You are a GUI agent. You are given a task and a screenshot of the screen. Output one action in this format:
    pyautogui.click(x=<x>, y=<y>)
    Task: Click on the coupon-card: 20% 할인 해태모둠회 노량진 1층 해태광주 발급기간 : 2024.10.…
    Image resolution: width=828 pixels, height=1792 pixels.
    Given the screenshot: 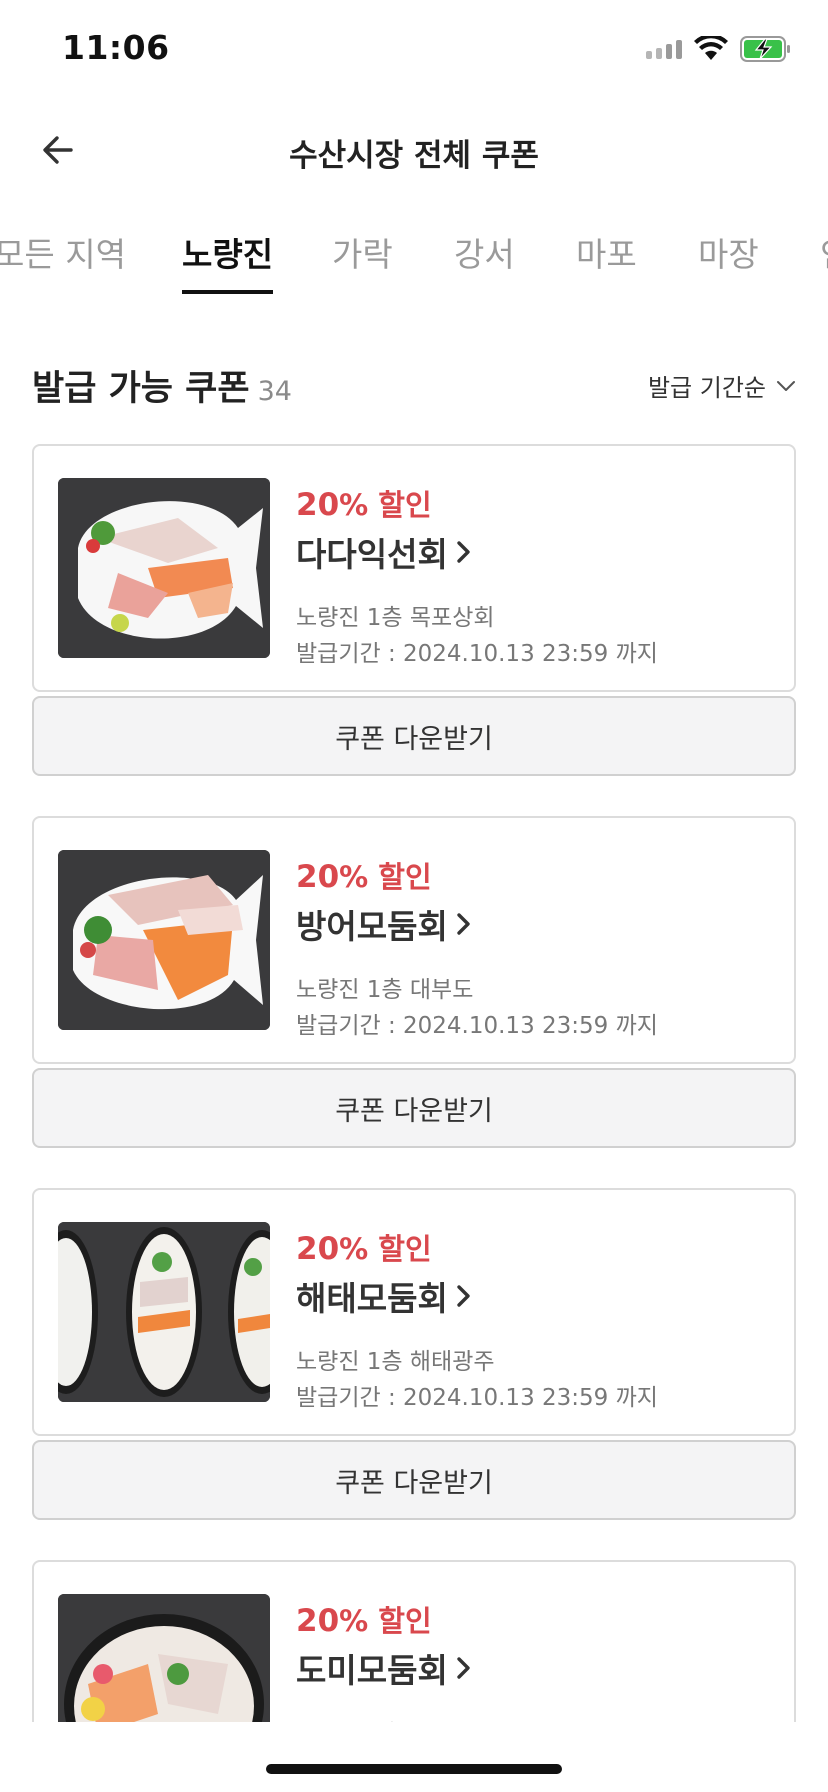 What is the action you would take?
    pyautogui.click(x=414, y=1312)
    